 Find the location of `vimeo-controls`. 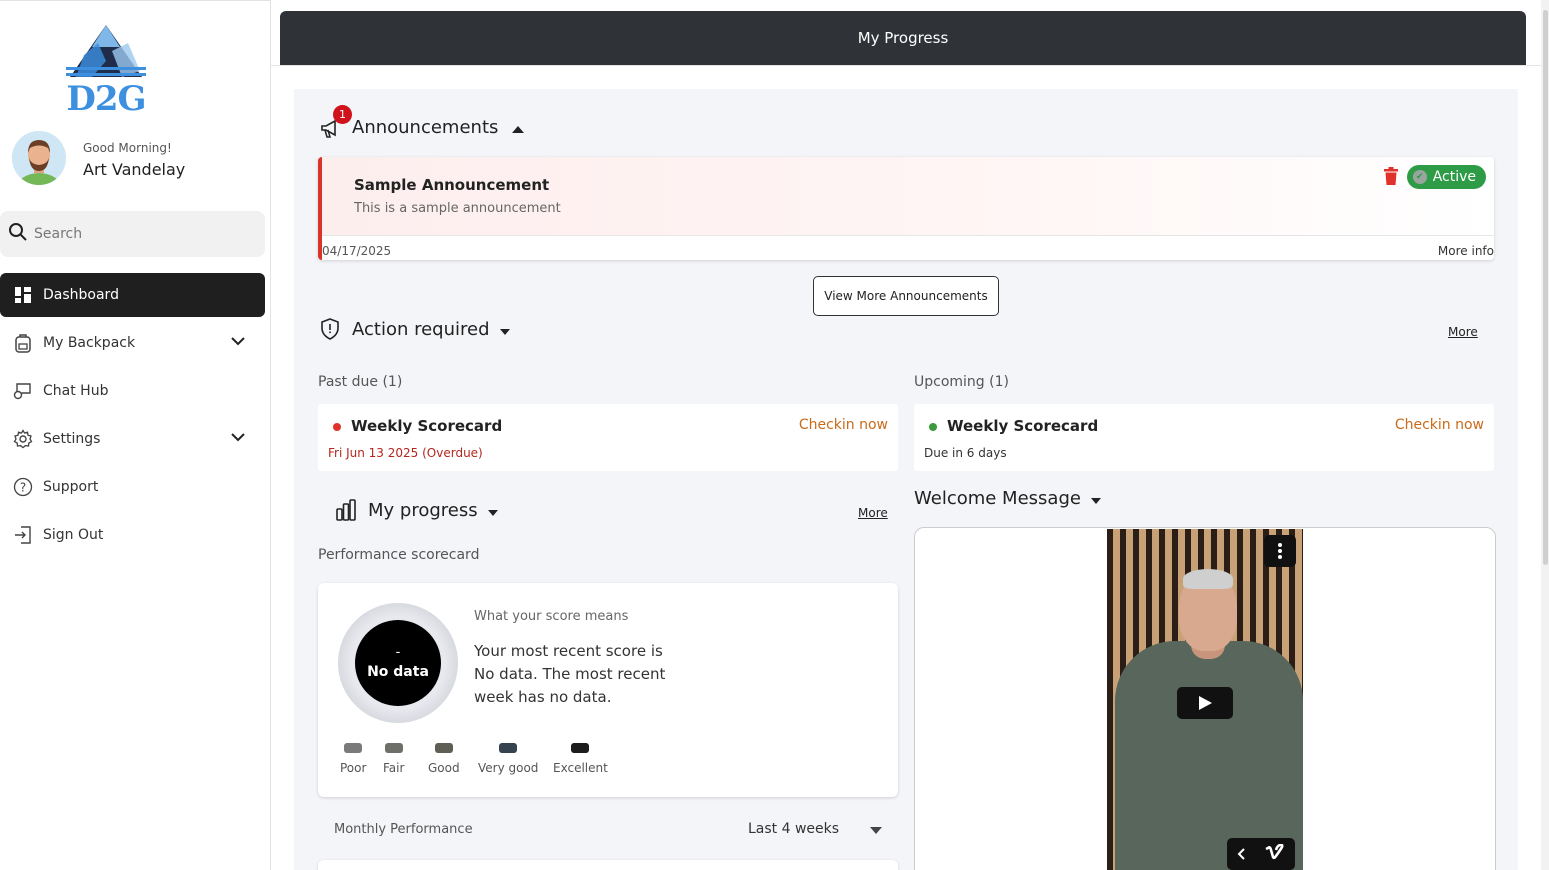

vimeo-controls is located at coordinates (1261, 854).